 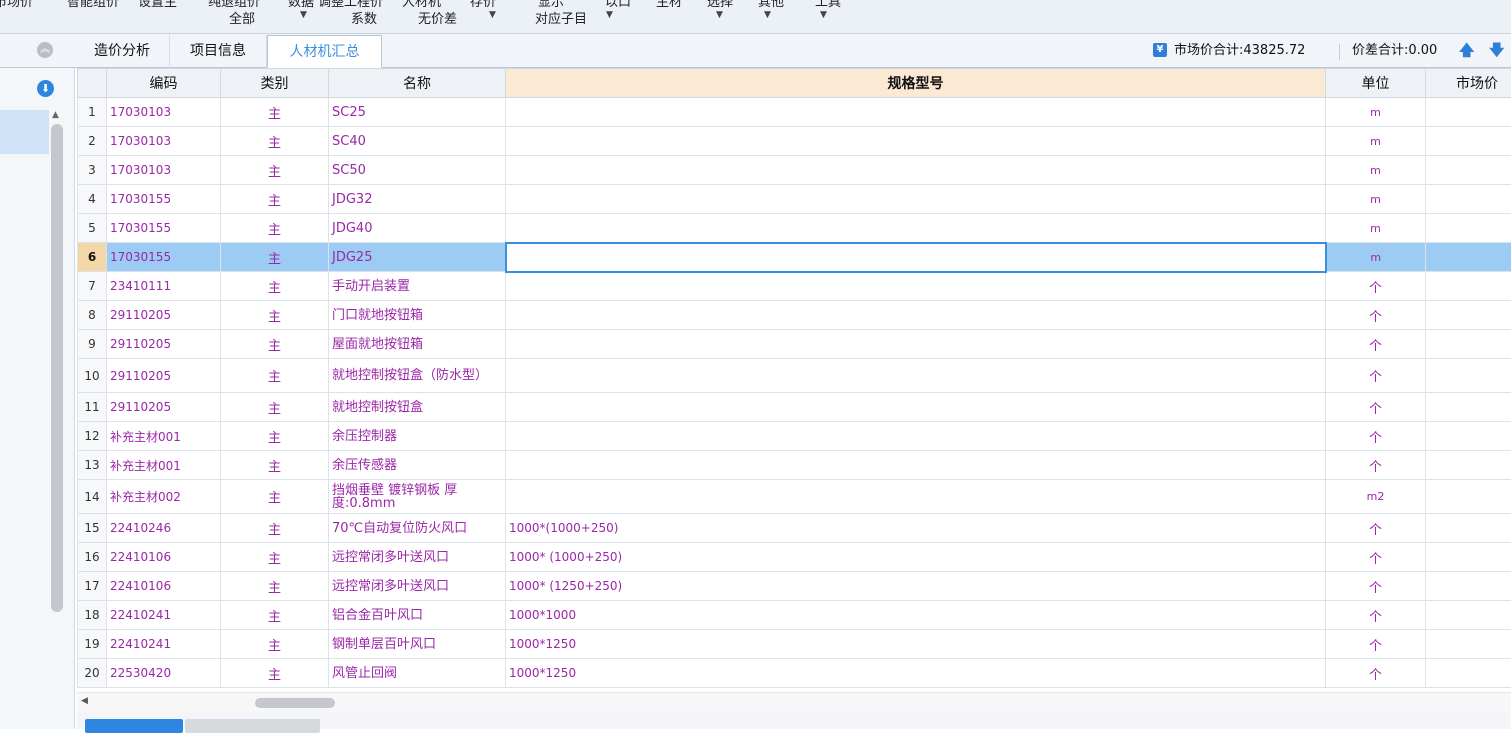 I want to click on toolbar-item-11: 选择, so click(x=720, y=5).